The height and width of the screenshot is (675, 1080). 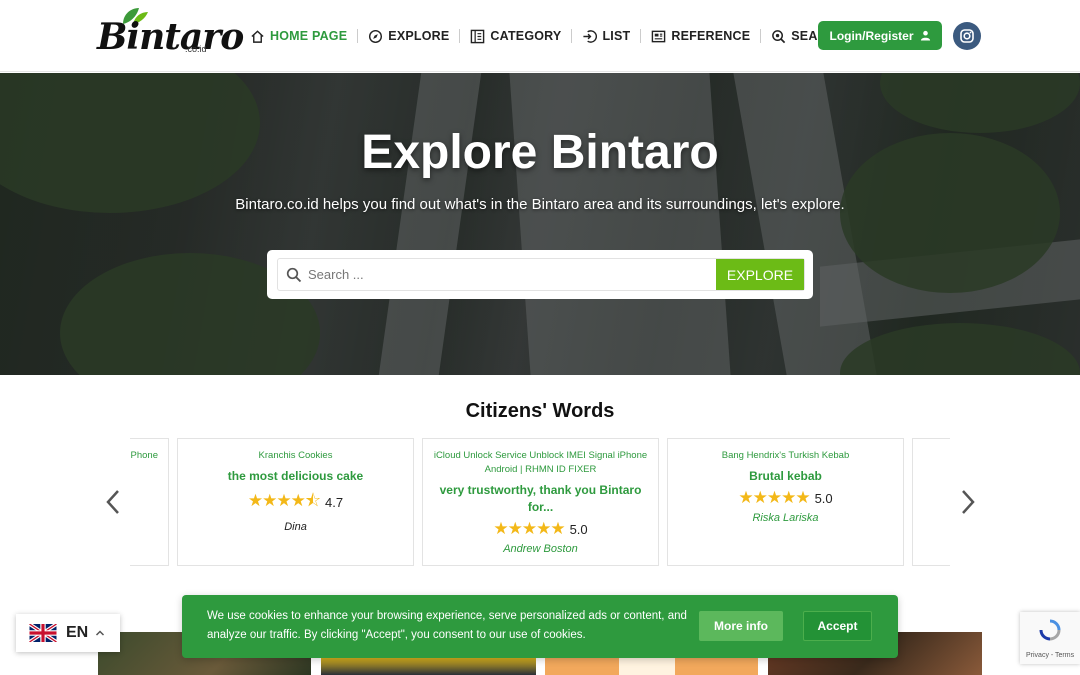 I want to click on login-register-button: Login/Register, so click(x=880, y=35).